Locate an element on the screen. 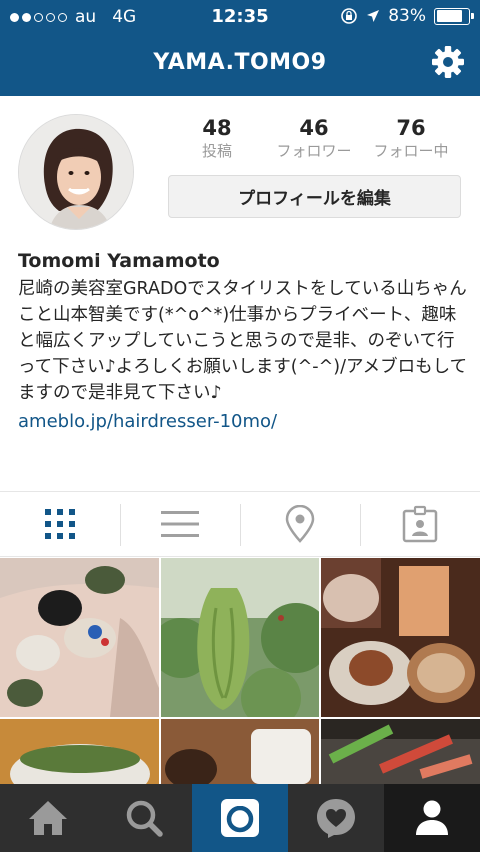 This screenshot has width=480, height=852. nail-art-photo is located at coordinates (79, 637).